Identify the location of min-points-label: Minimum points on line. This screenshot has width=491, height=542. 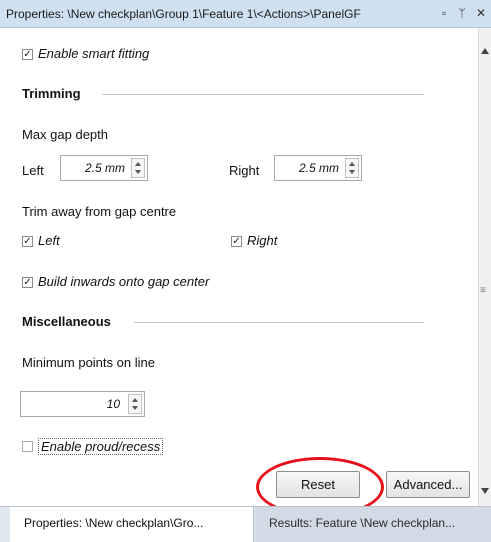
(88, 362).